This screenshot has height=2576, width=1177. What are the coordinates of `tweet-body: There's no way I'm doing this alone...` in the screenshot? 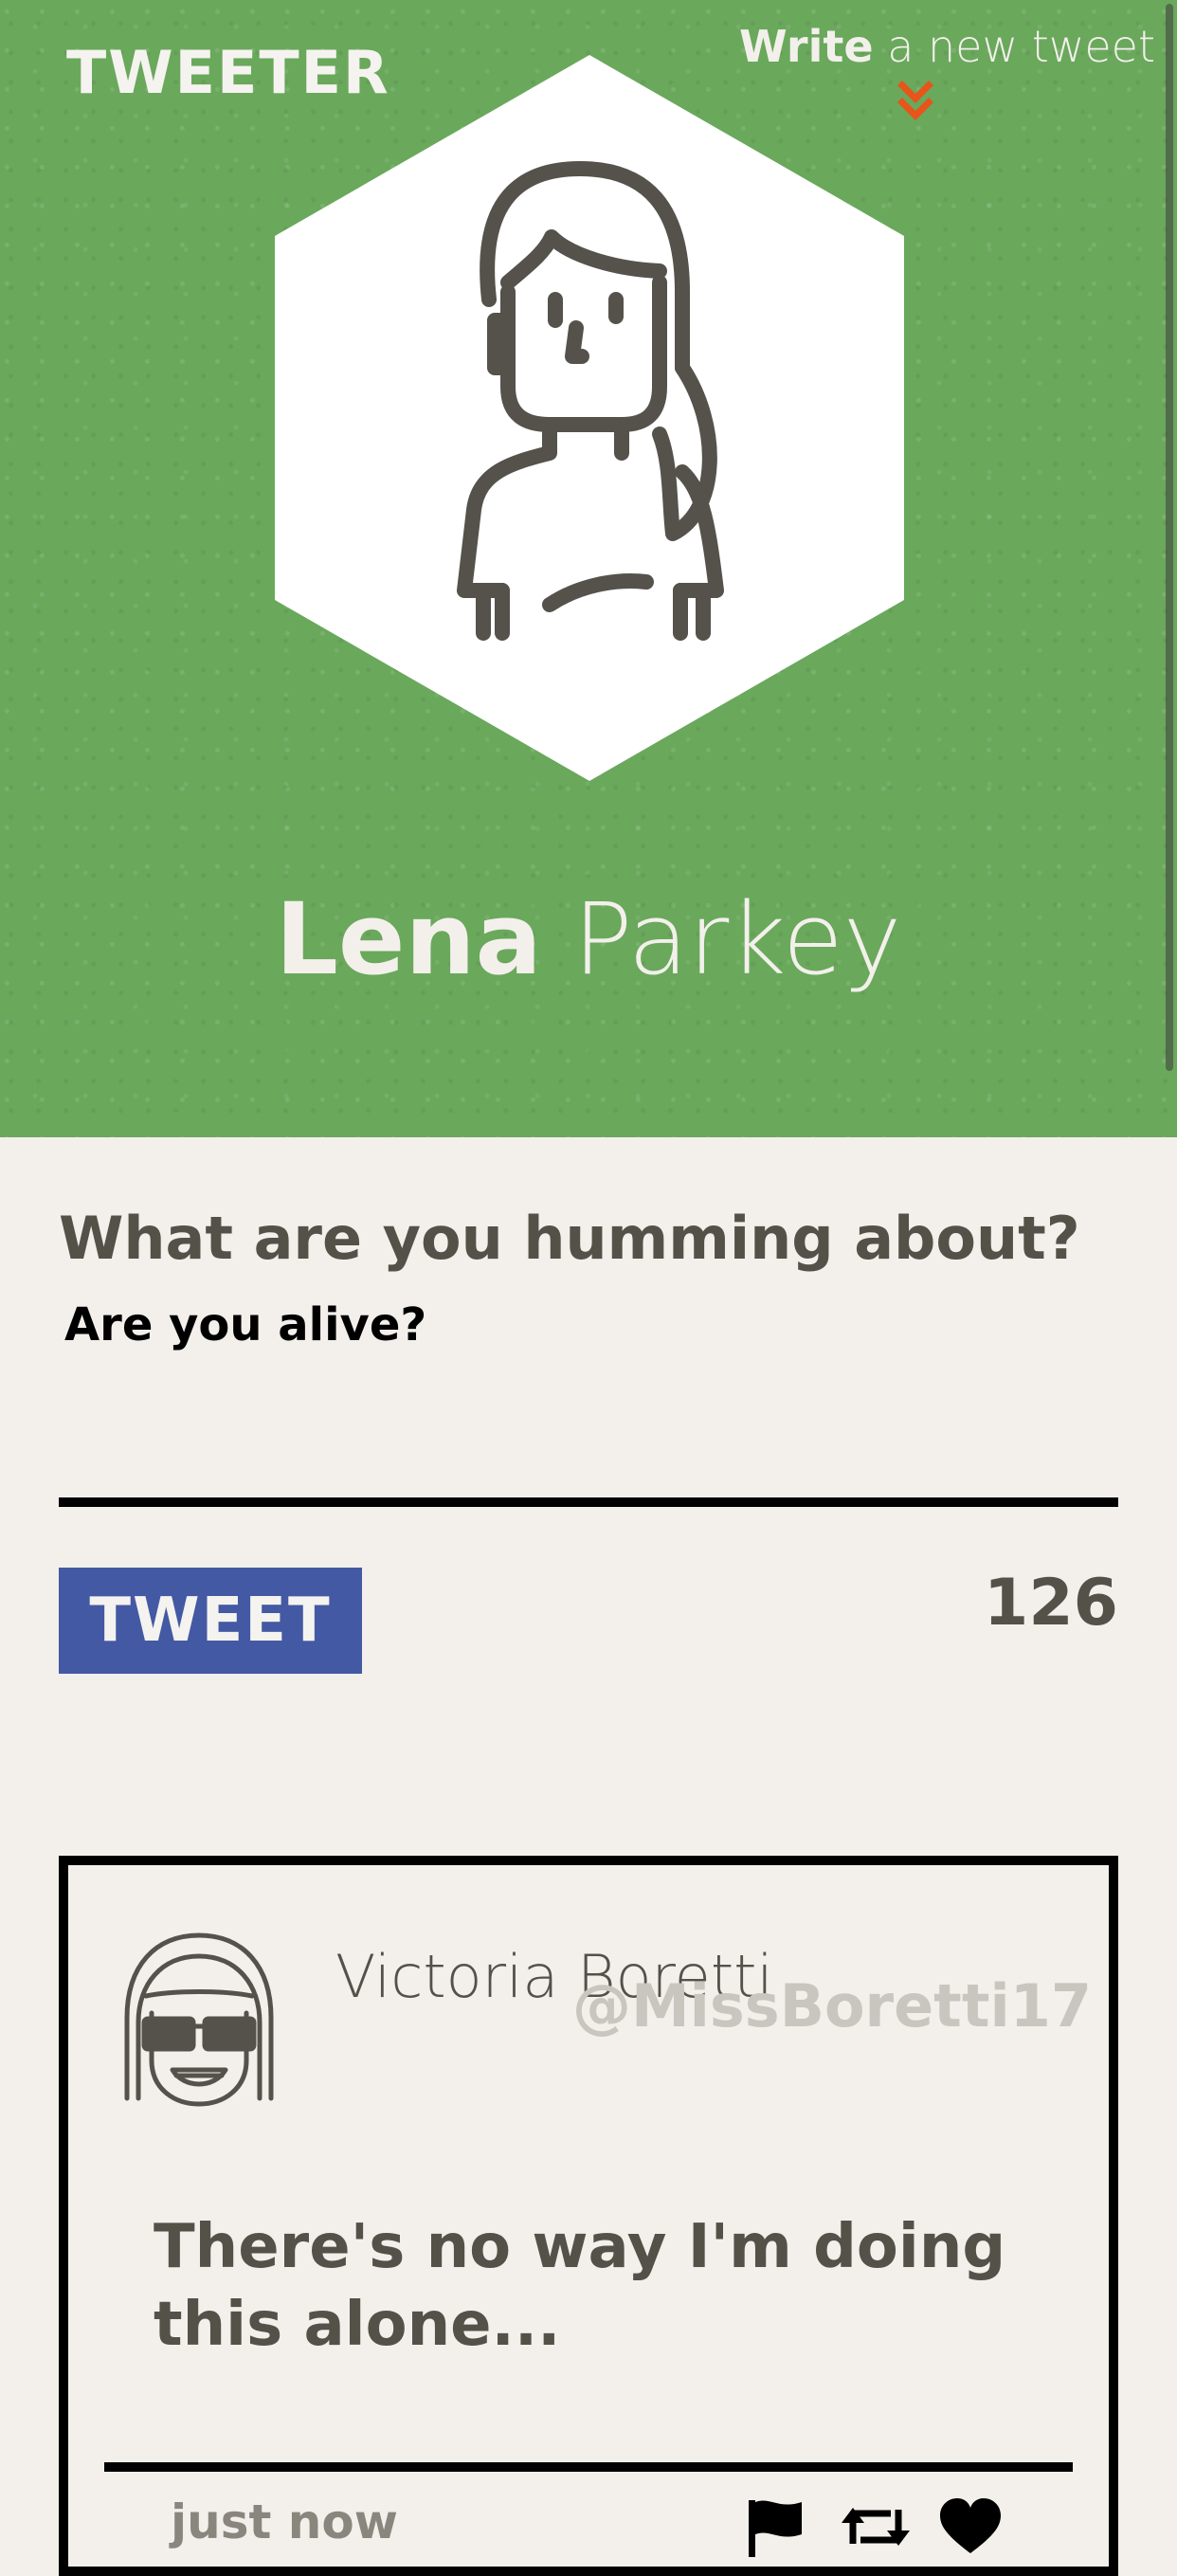 It's located at (580, 2286).